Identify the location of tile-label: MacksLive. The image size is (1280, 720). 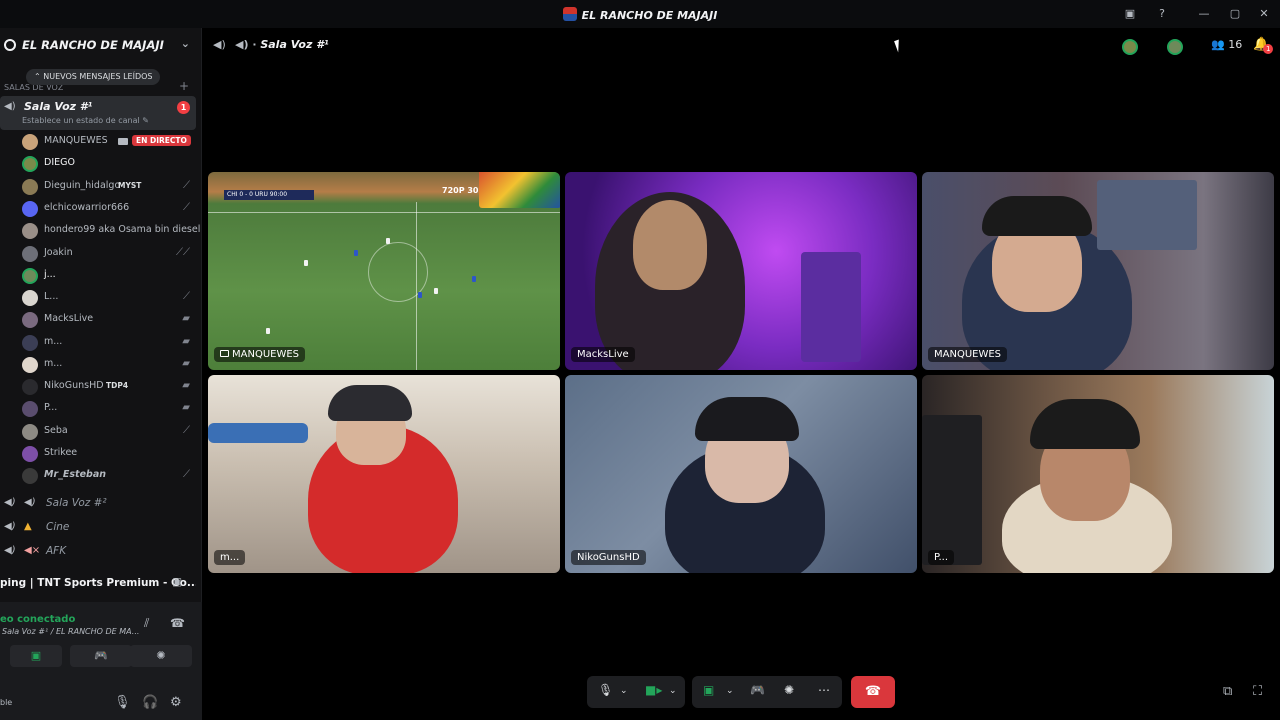
(603, 354).